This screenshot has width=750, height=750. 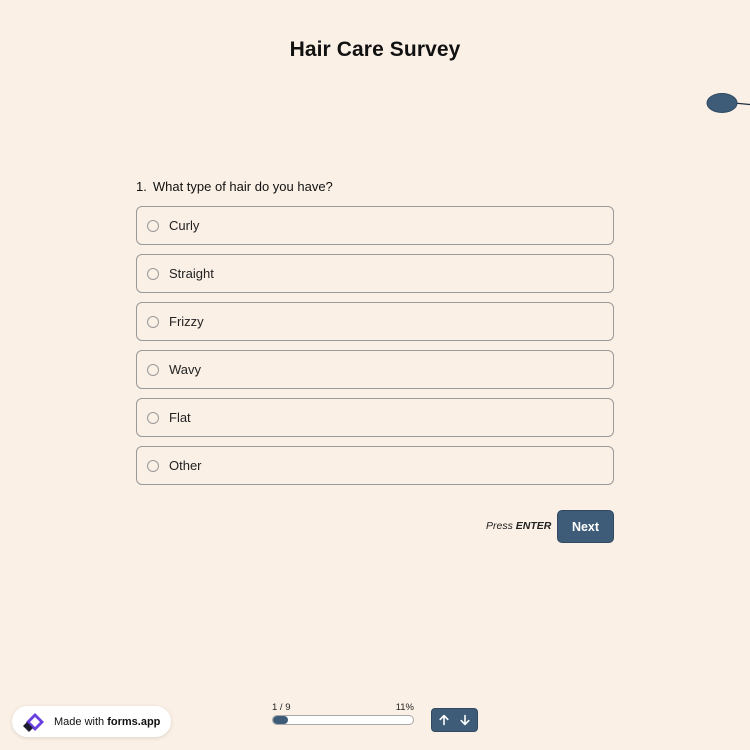 What do you see at coordinates (375, 465) in the screenshot?
I see `option-other: Other` at bounding box center [375, 465].